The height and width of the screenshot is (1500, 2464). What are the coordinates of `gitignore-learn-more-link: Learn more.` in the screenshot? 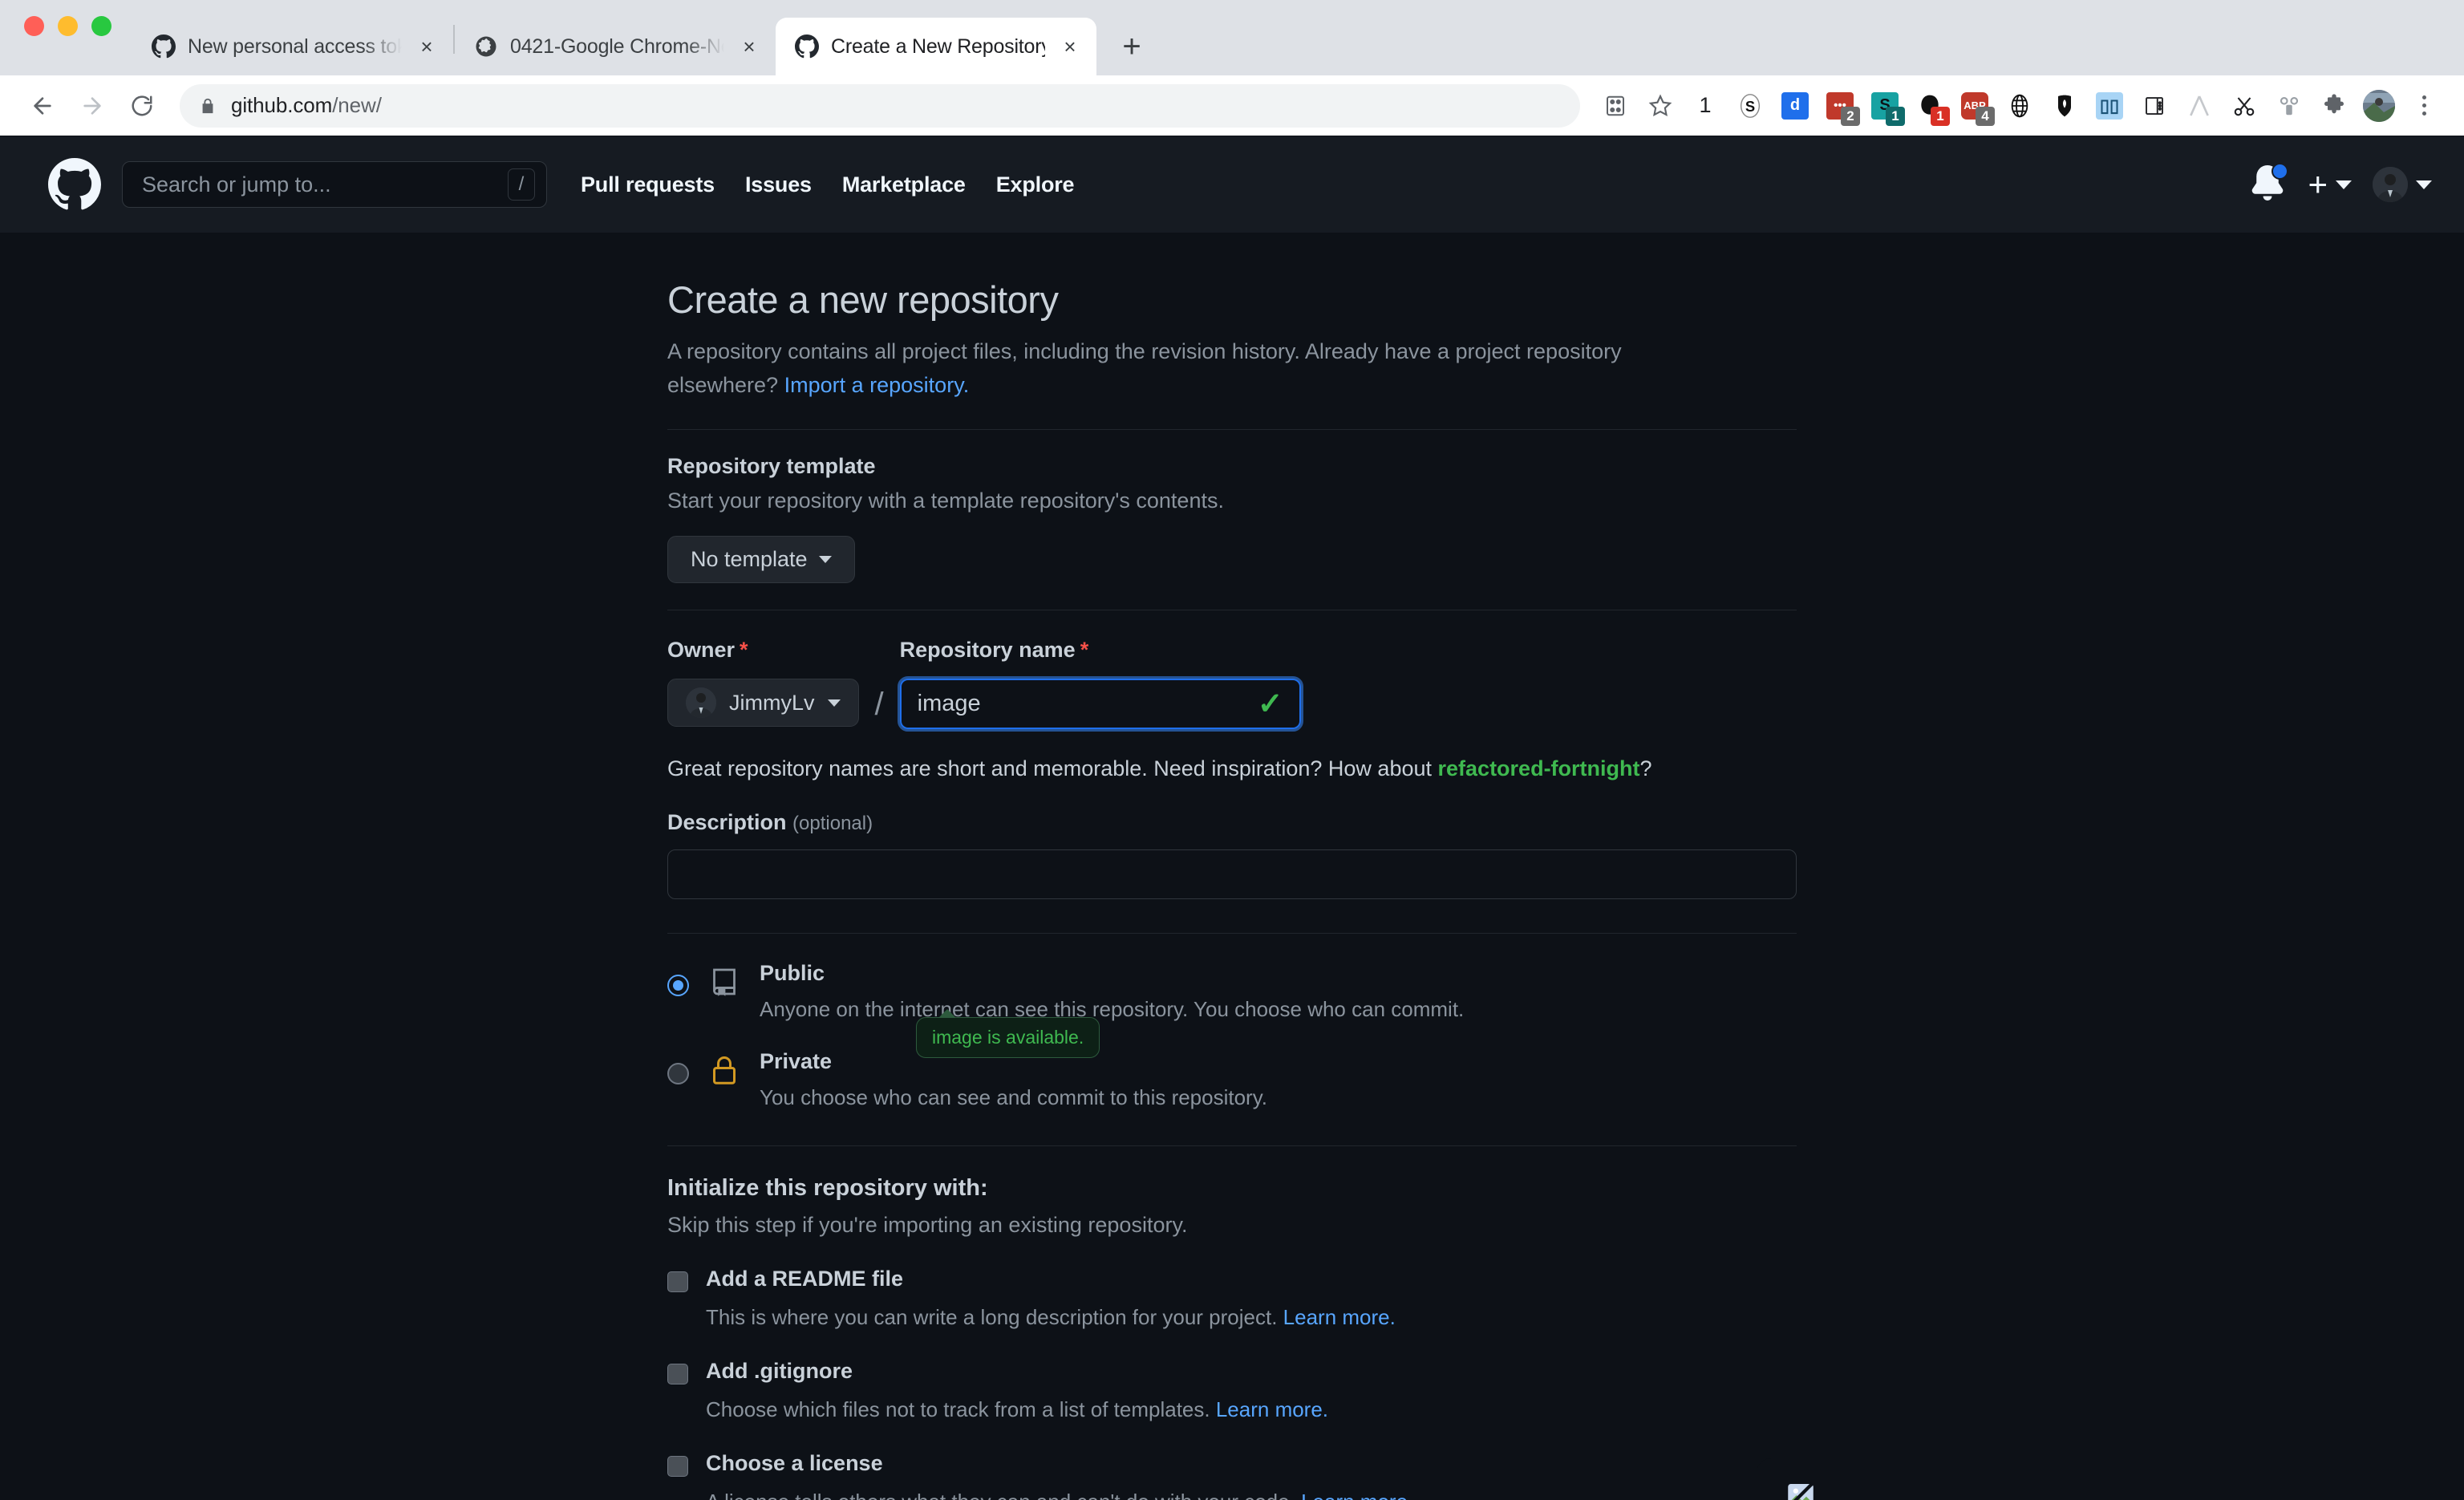 It's located at (1272, 1409).